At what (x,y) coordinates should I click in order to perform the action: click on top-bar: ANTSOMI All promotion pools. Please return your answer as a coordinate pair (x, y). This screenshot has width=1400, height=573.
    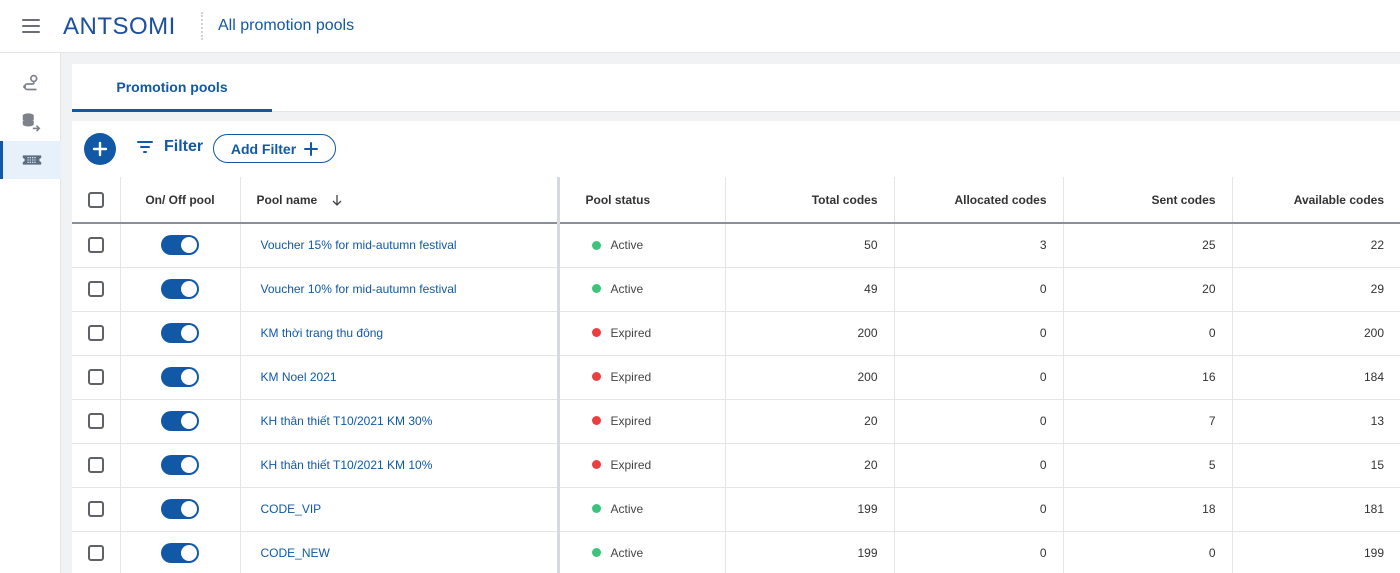
    Looking at the image, I should click on (700, 26).